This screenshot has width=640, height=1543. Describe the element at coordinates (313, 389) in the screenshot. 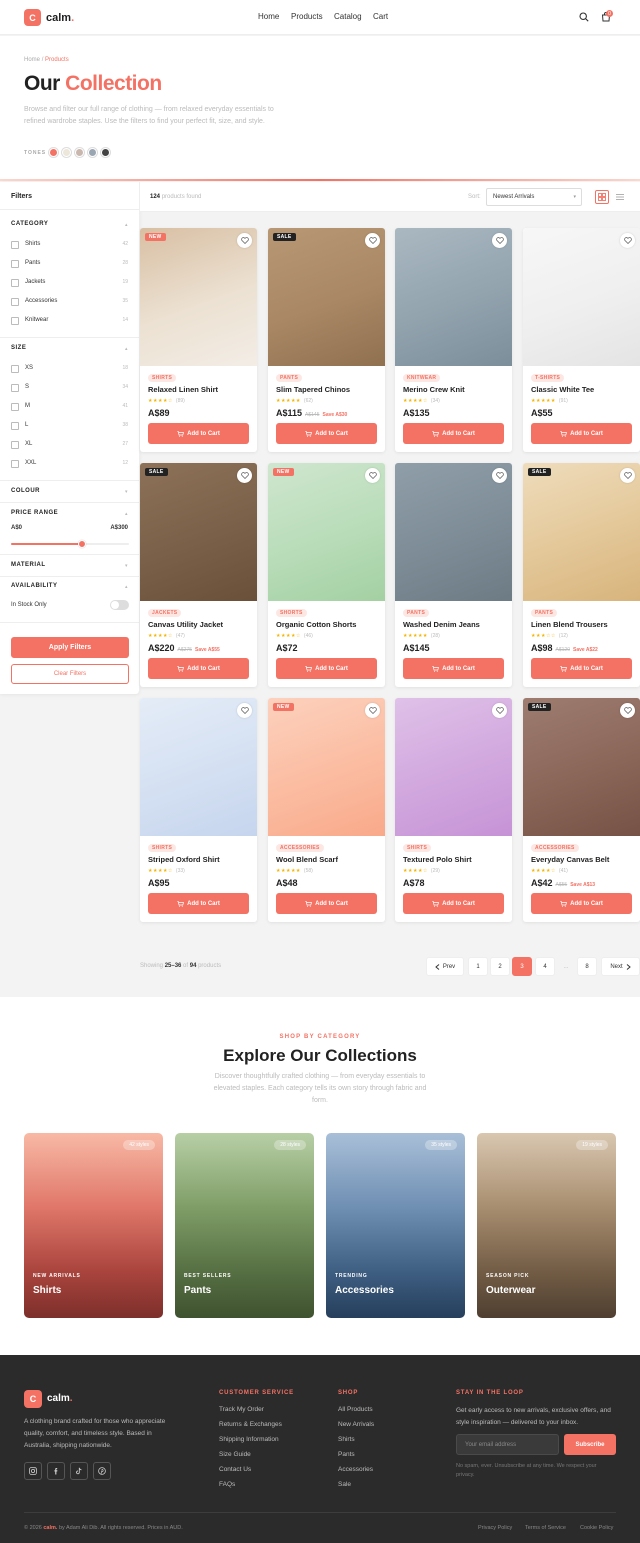

I see `product-name: Slim Tapered Chinos` at that location.